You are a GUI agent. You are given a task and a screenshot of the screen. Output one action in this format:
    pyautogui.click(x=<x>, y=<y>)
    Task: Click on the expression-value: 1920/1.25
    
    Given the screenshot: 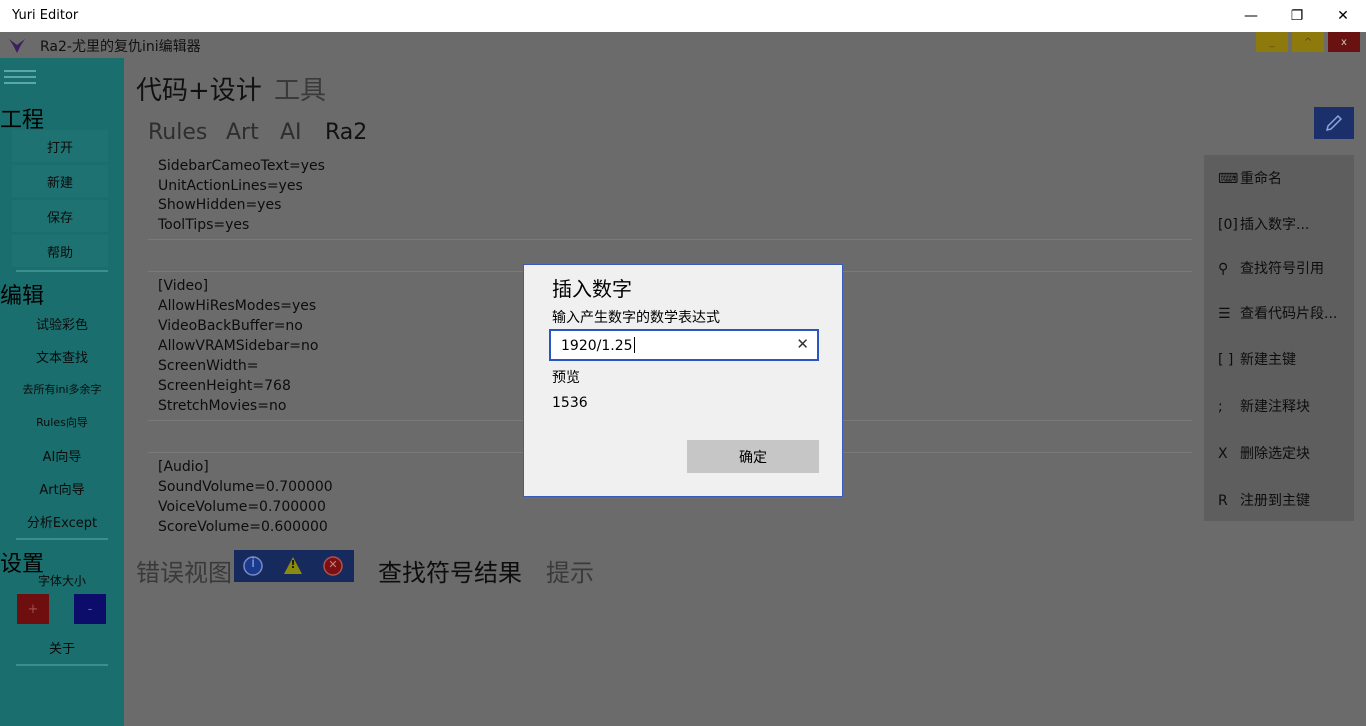 What is the action you would take?
    pyautogui.click(x=598, y=345)
    